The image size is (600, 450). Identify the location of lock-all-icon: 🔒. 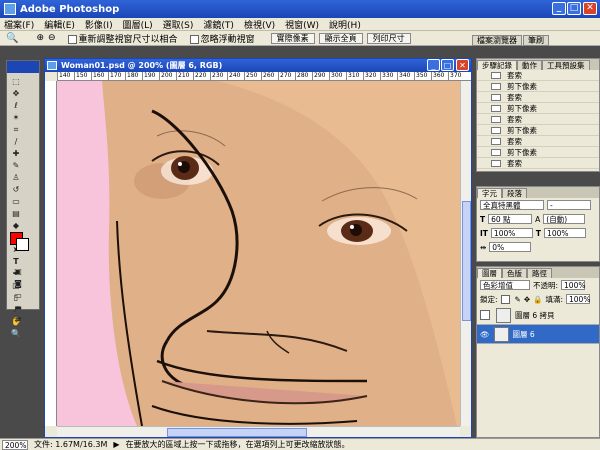
(537, 299).